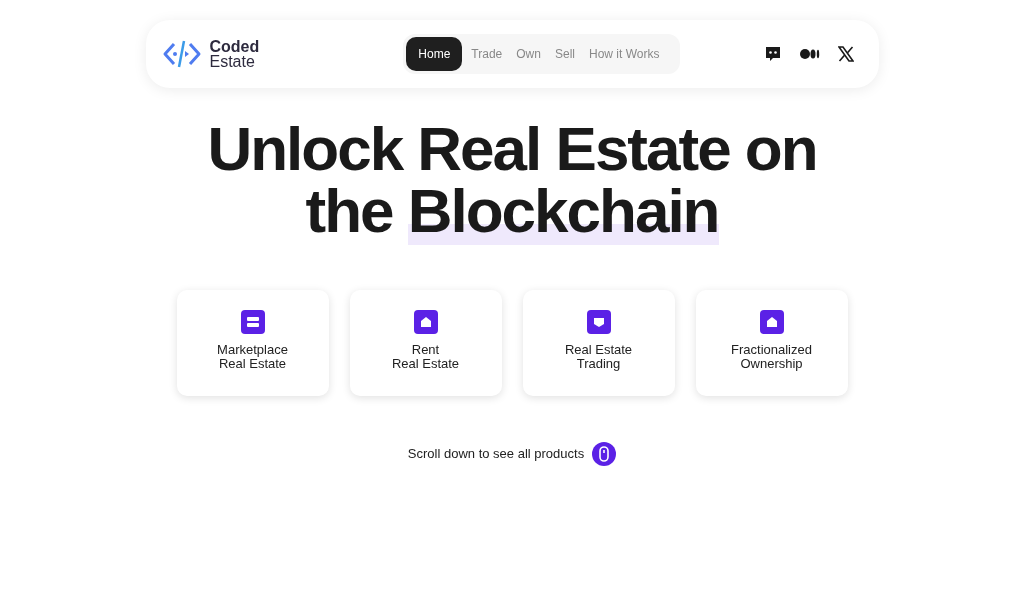 The image size is (1024, 598). I want to click on product-label: Trading, so click(598, 364).